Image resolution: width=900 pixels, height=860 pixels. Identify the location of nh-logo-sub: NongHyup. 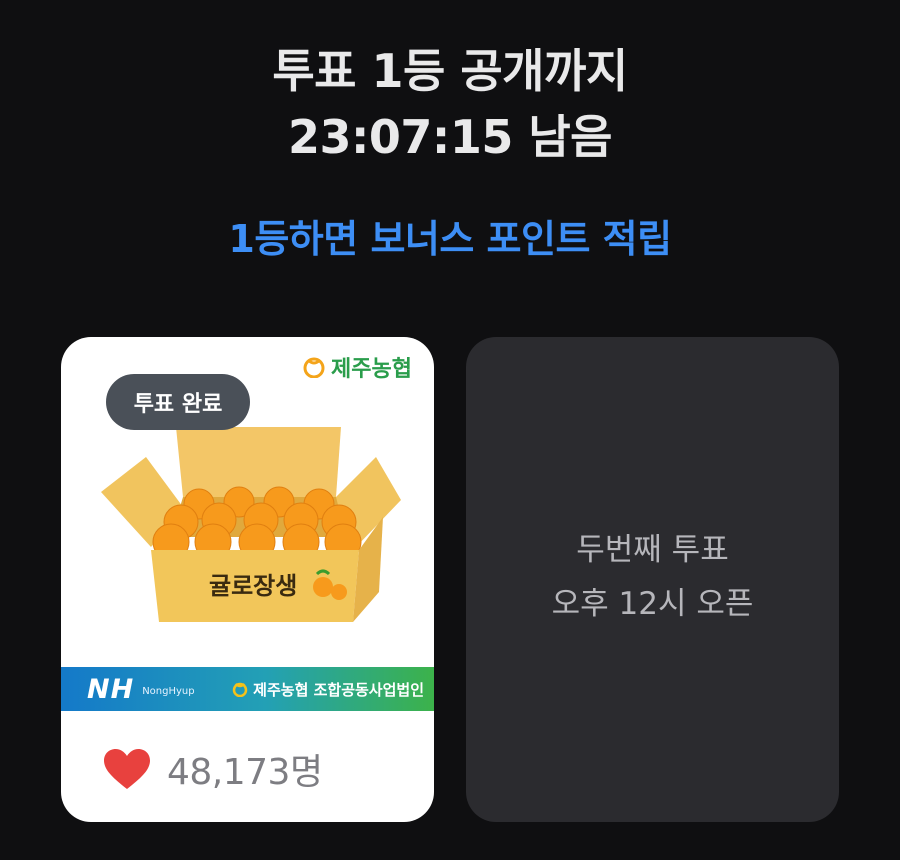
(168, 691).